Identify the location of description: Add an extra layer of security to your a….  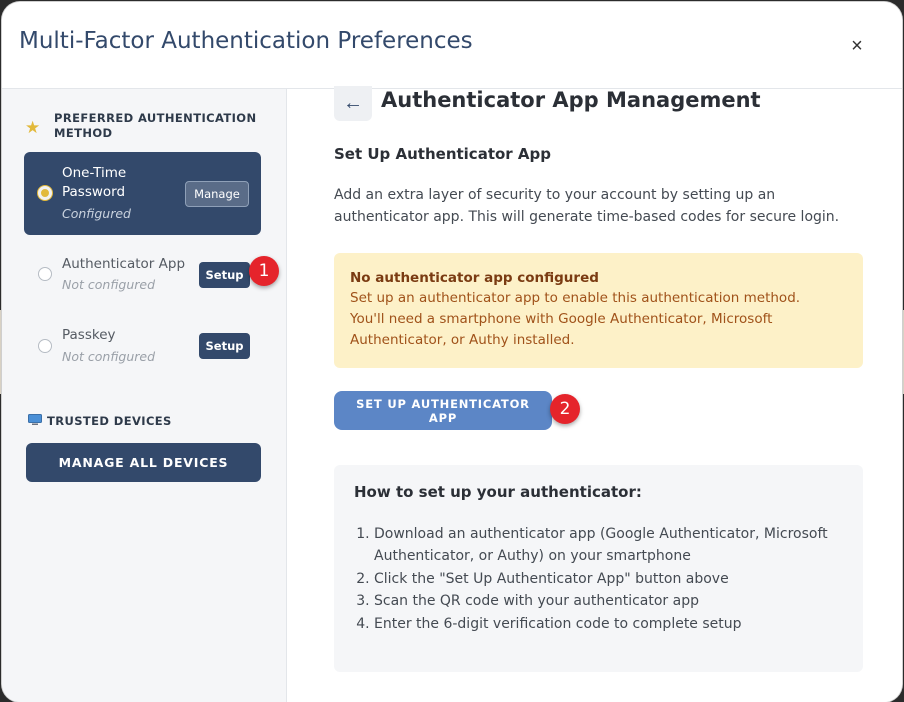
(587, 206).